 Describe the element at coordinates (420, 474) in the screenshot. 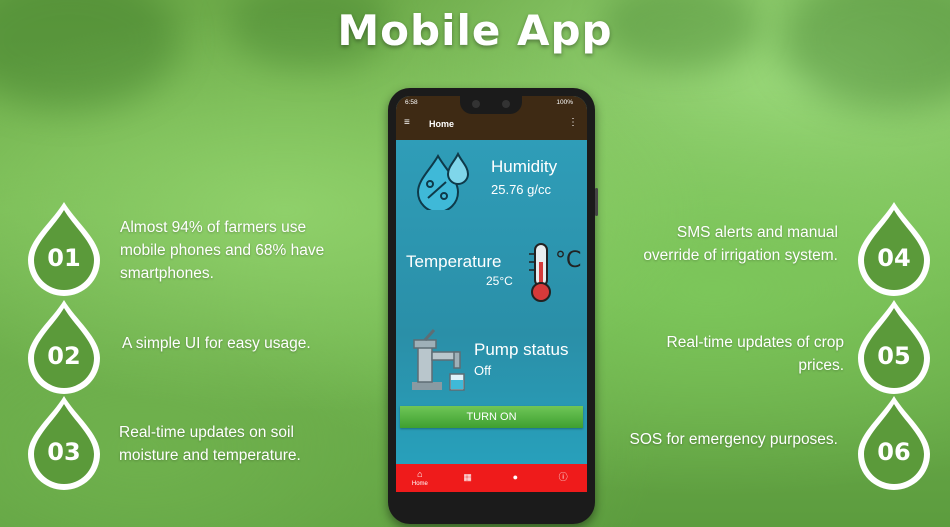

I see `home-icon: ⌂` at that location.